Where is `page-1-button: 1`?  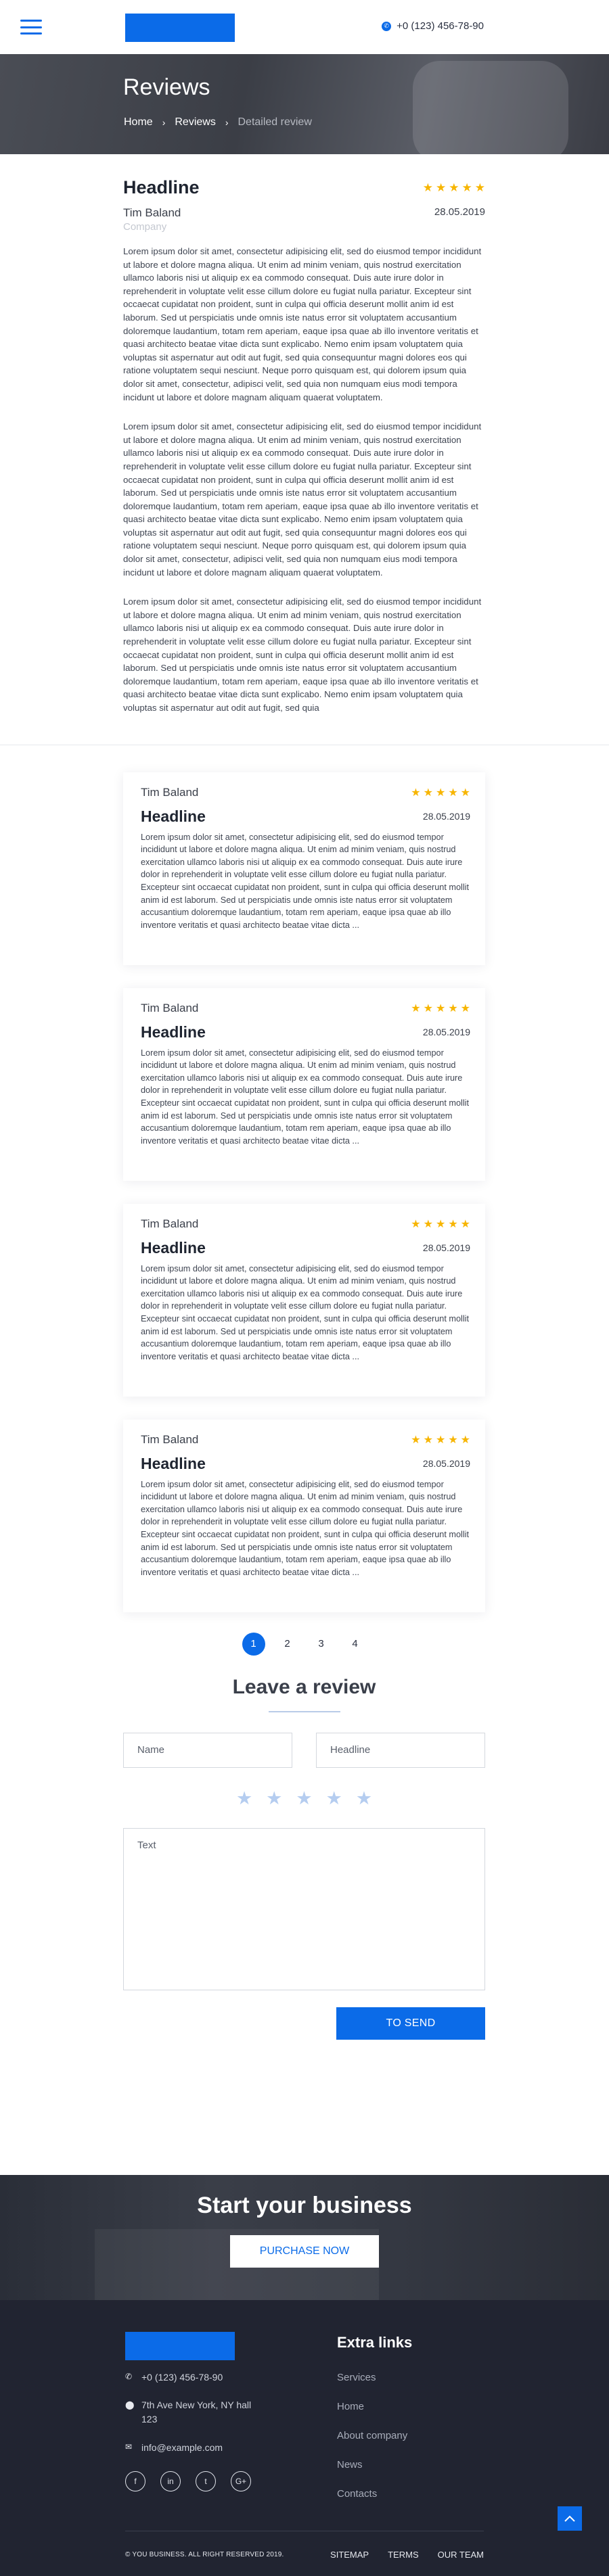
page-1-button: 1 is located at coordinates (253, 1644).